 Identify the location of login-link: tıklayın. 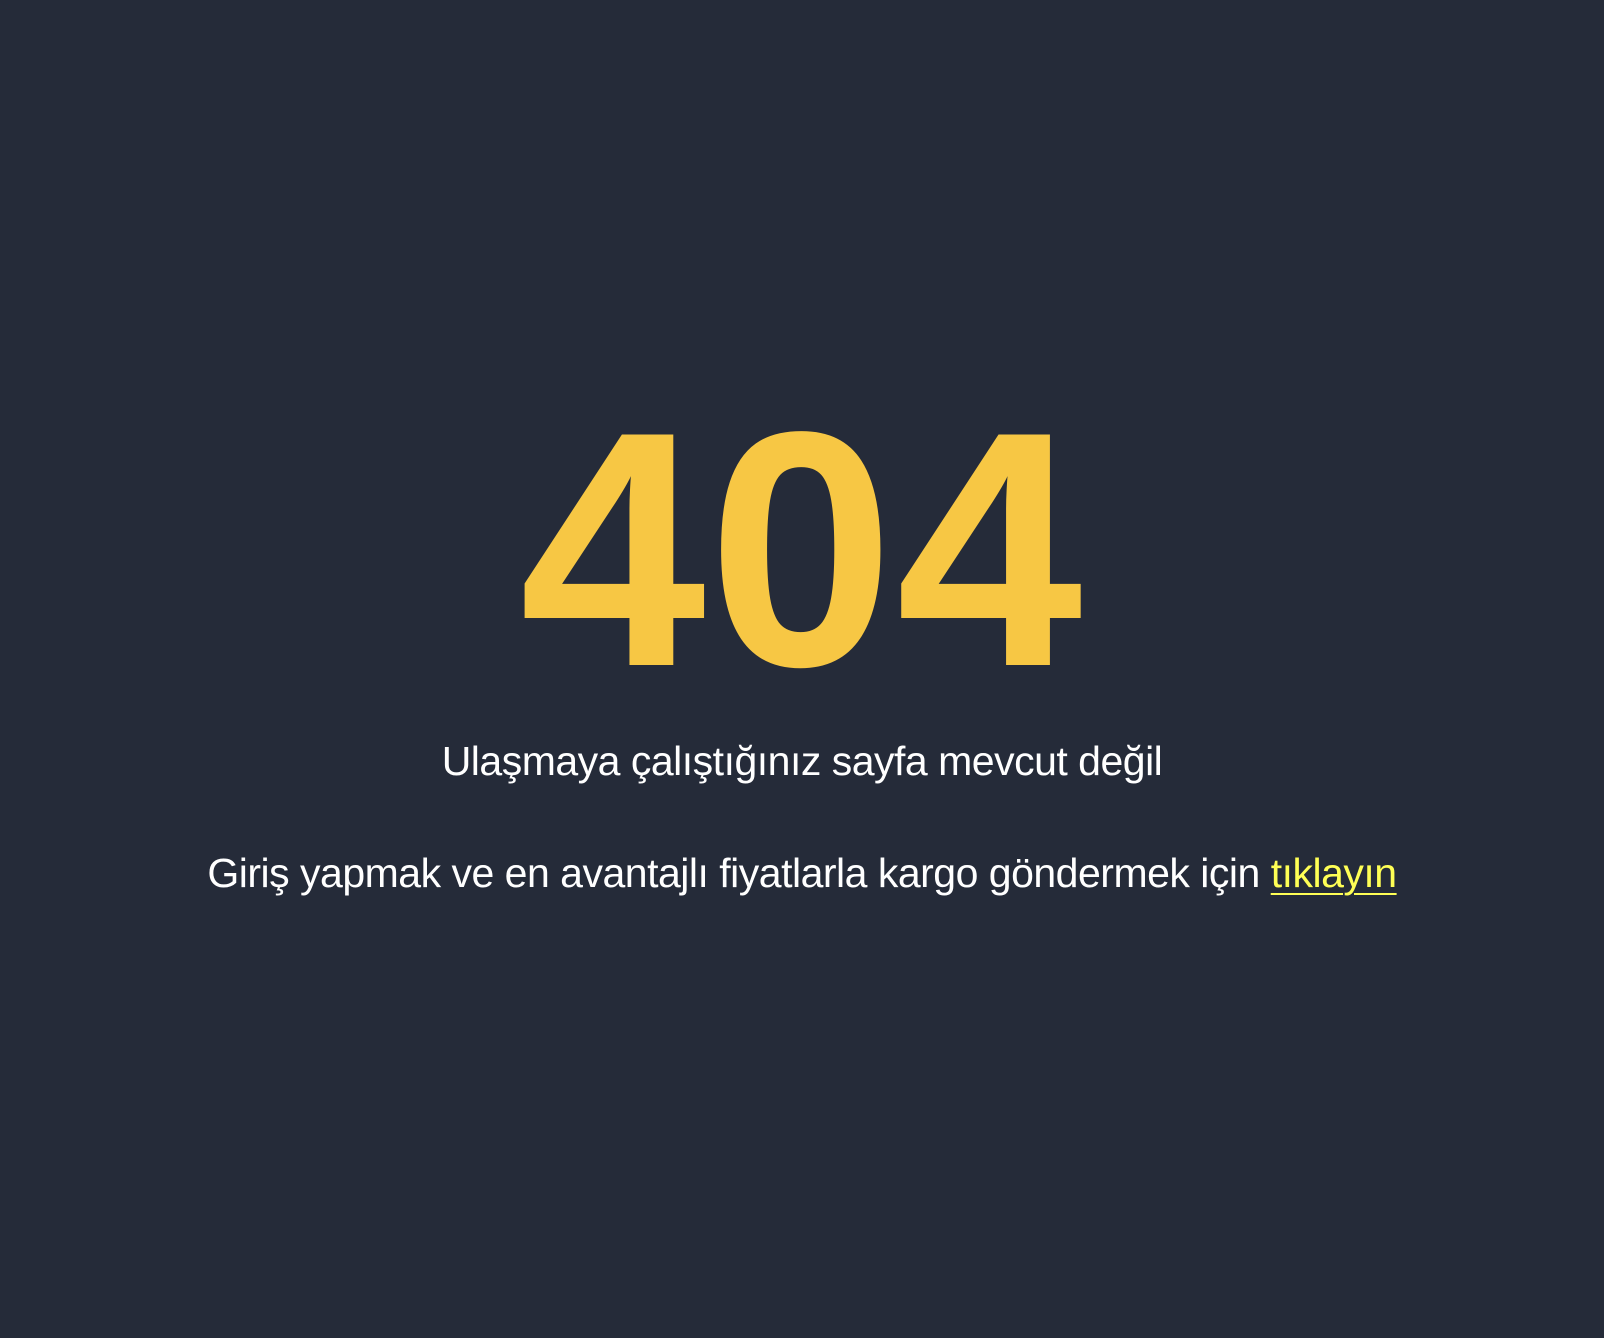
(1334, 873).